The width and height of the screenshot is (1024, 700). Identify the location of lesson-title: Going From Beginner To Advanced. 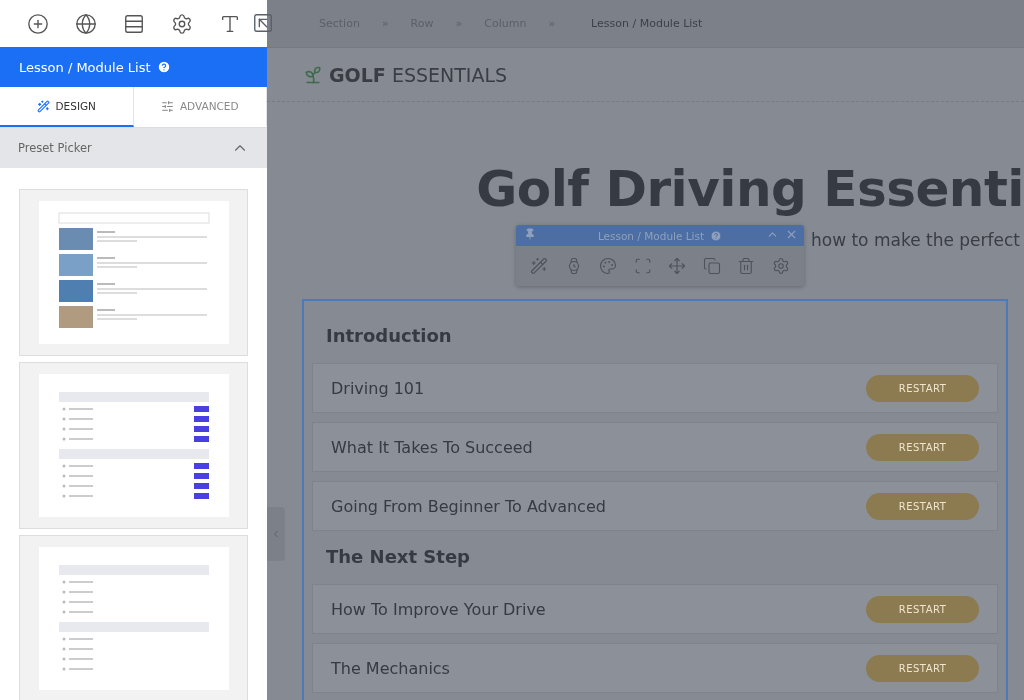
(468, 506).